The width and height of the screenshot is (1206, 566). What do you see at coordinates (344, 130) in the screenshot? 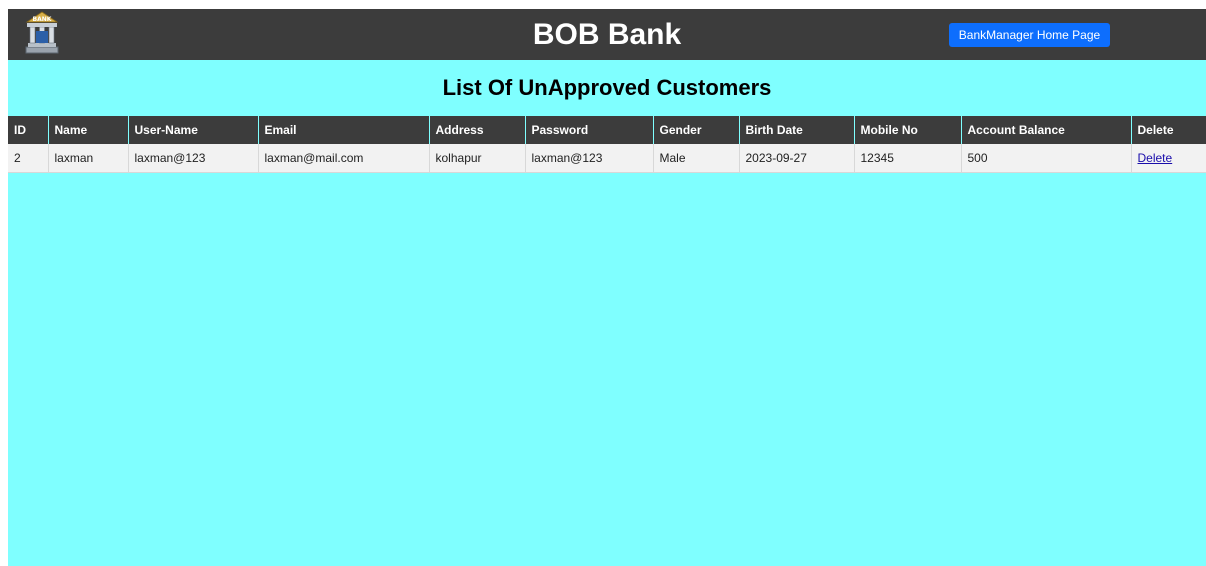
I see `header-email: Email` at bounding box center [344, 130].